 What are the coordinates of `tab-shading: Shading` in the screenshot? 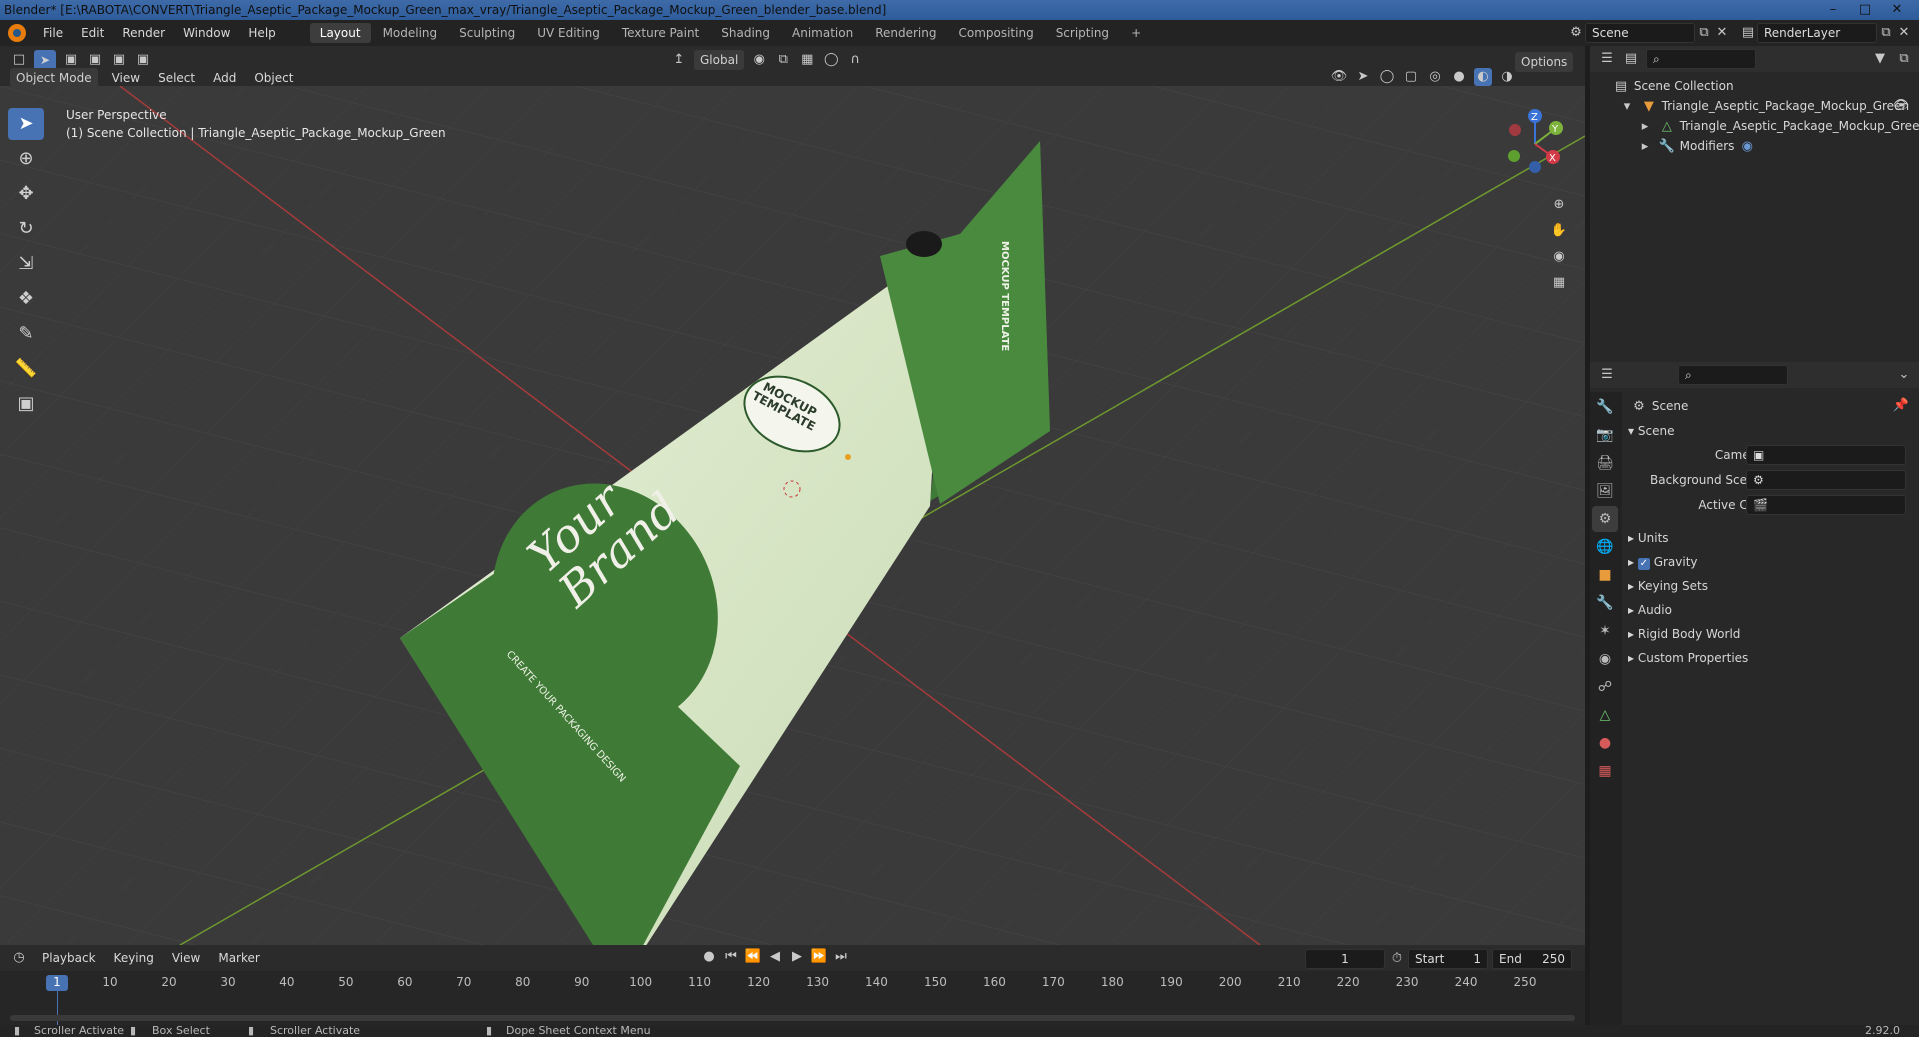 It's located at (745, 33).